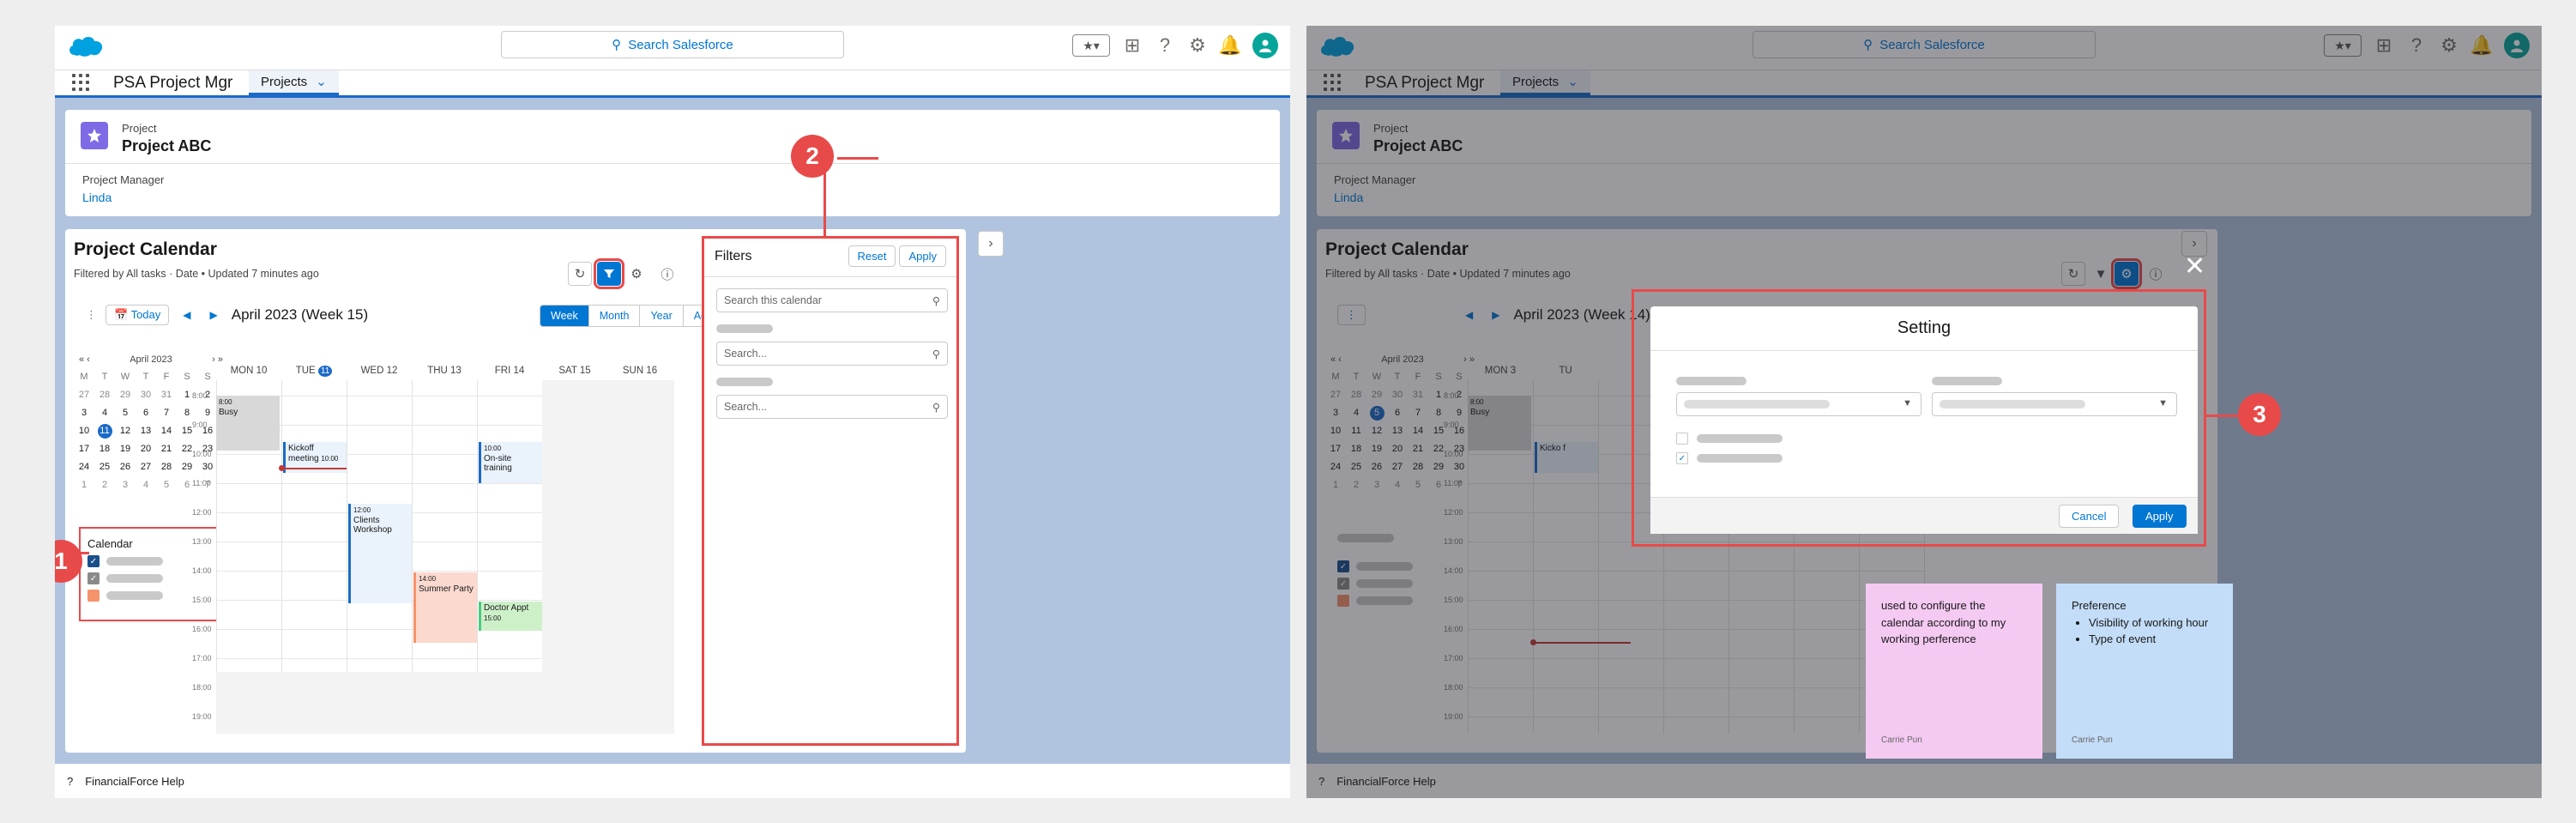 Image resolution: width=2576 pixels, height=823 pixels. What do you see at coordinates (202, 629) in the screenshot?
I see `time-label: 16:00` at bounding box center [202, 629].